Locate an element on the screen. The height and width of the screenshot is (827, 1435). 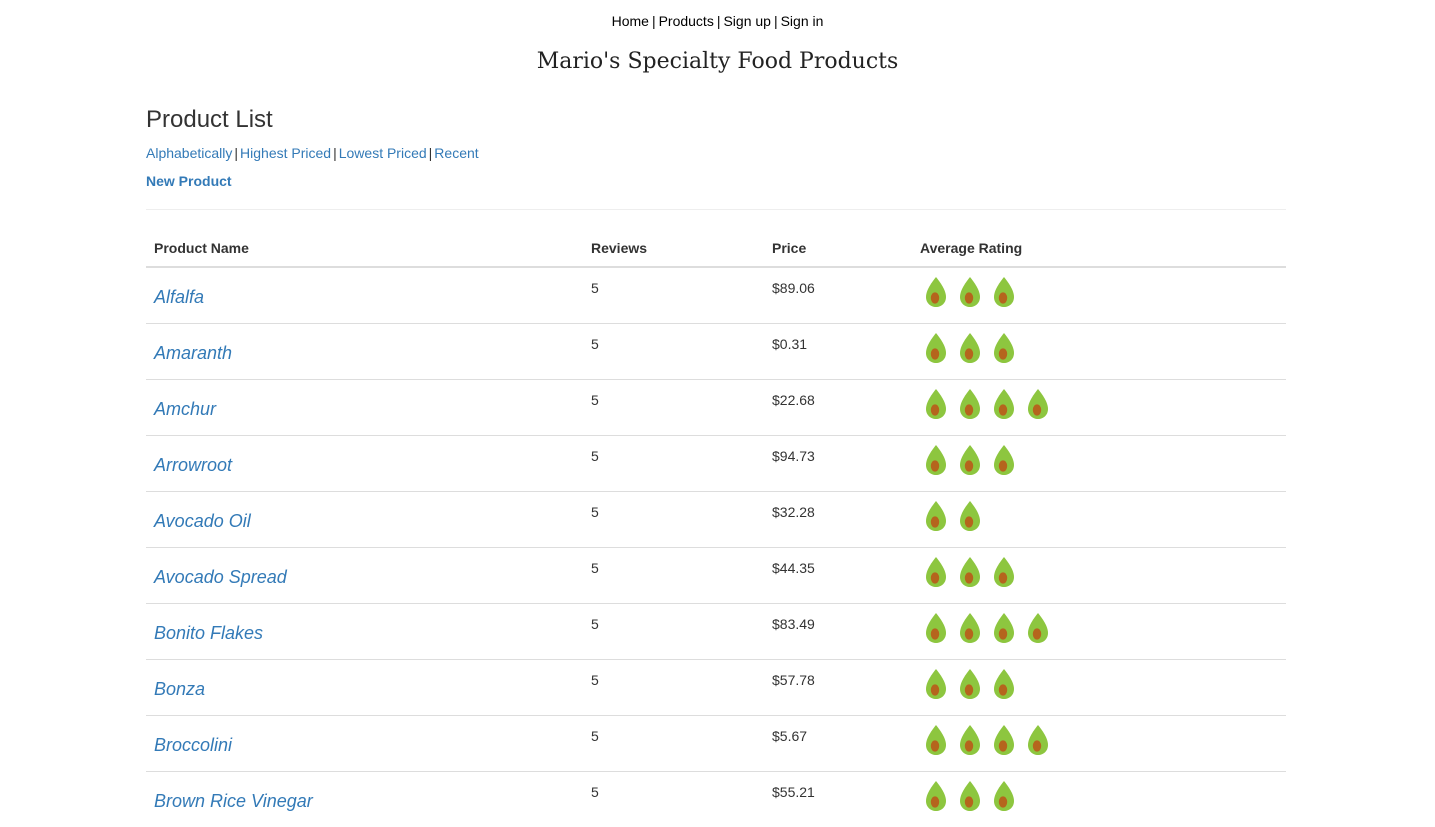
cell-price: $44.35 is located at coordinates (838, 574).